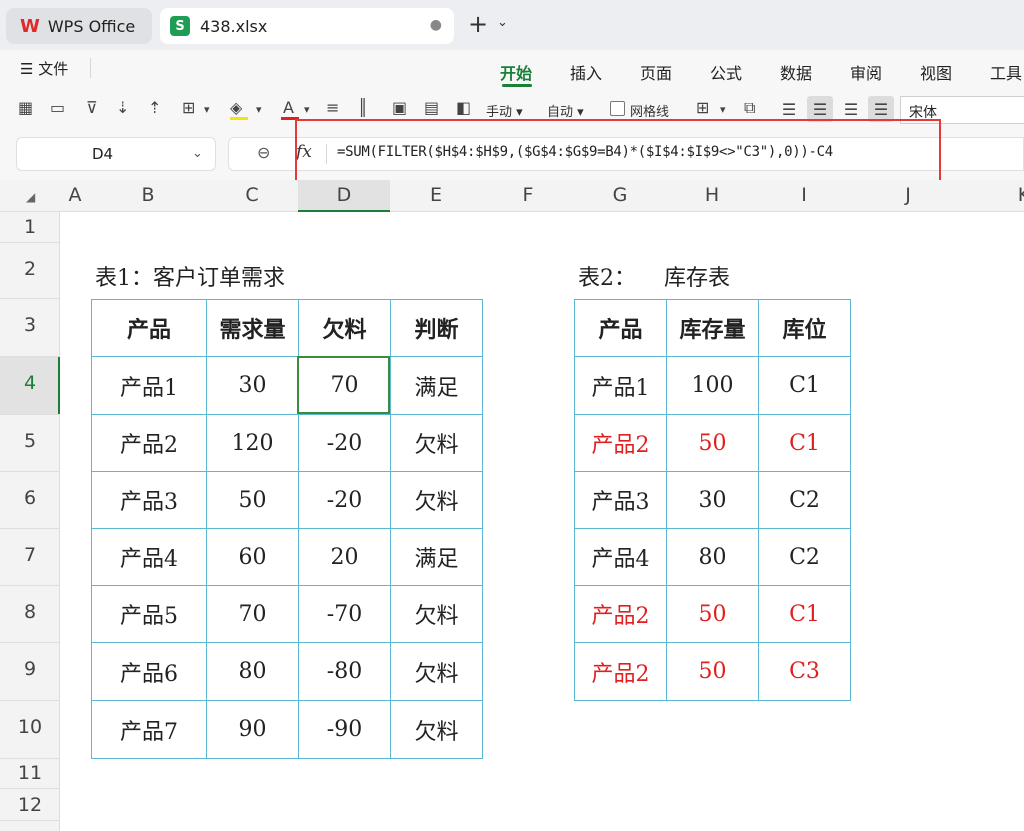 This screenshot has height=831, width=1024. I want to click on table-cell: 120, so click(252, 443).